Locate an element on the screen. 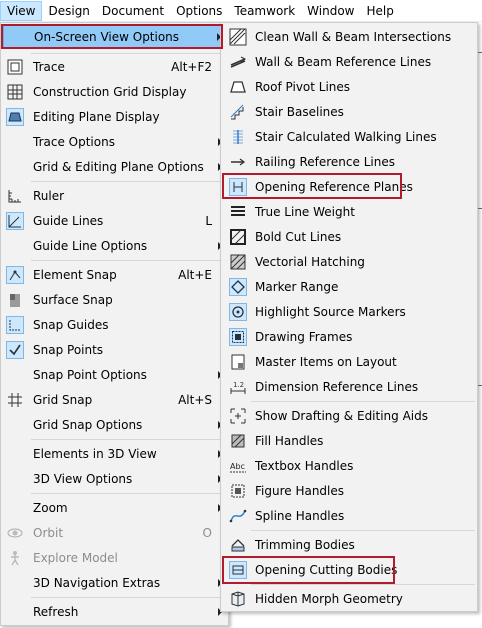 This screenshot has height=628, width=482. submenu-item-roof-pivot: Roof Pivot Lines is located at coordinates (349, 87).